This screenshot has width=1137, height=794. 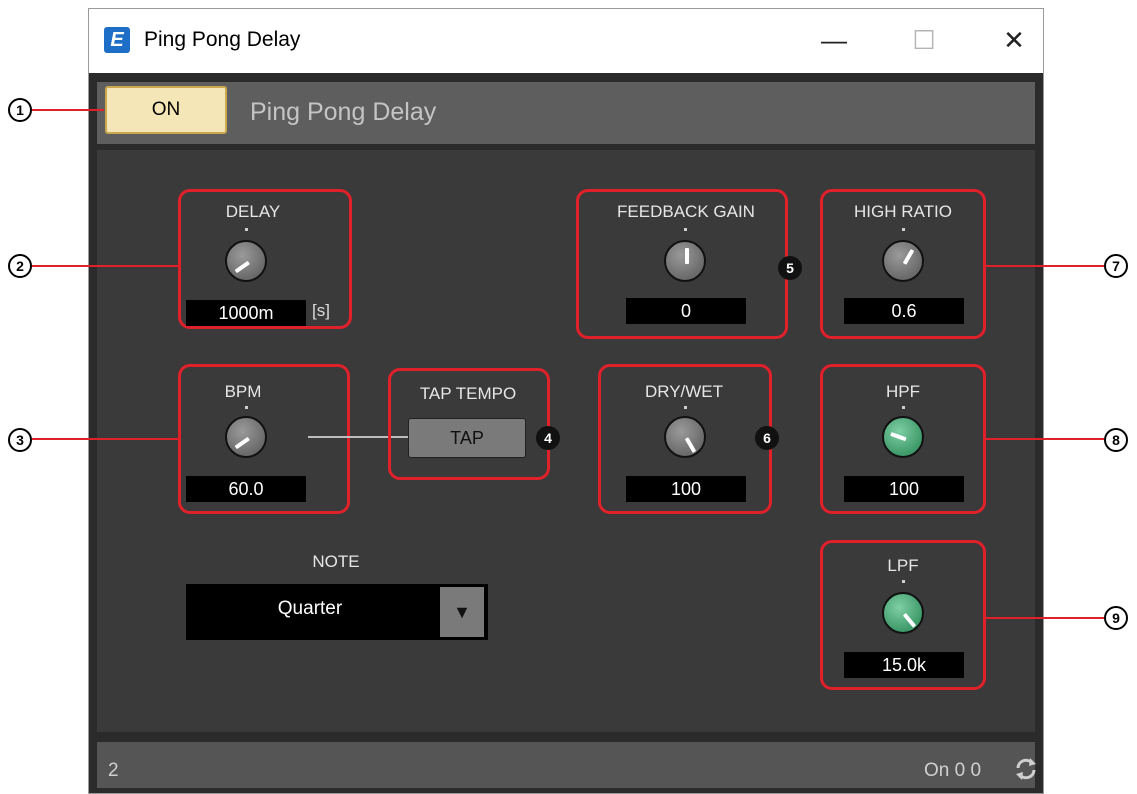 I want to click on callout-8: 8, so click(x=1116, y=440).